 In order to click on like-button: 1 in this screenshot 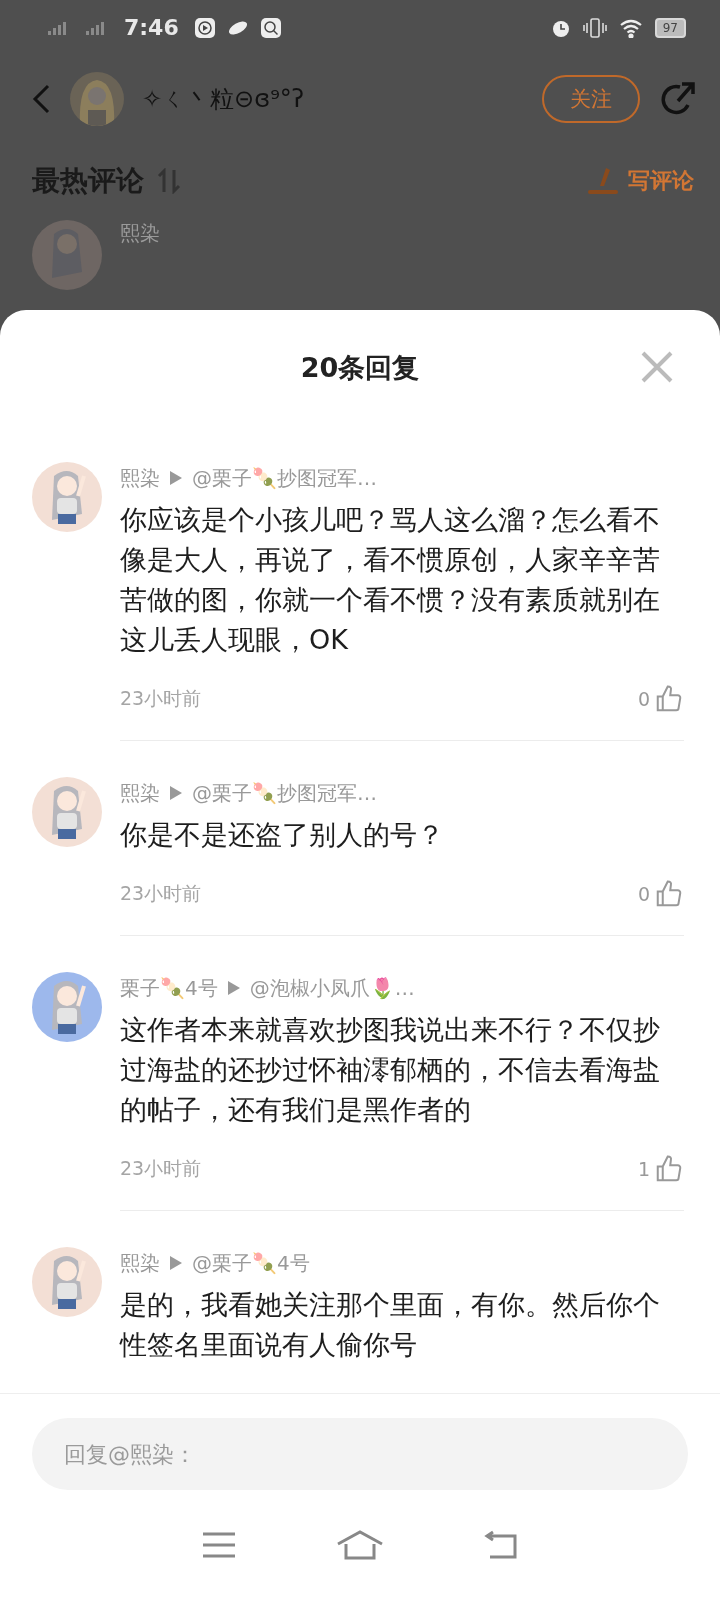, I will do `click(660, 1169)`.